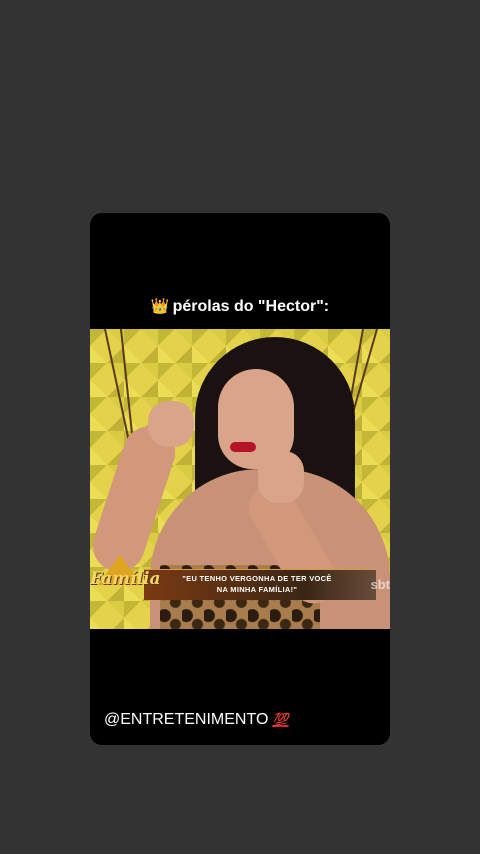 This screenshot has width=480, height=854. I want to click on person-fist-left, so click(171, 424).